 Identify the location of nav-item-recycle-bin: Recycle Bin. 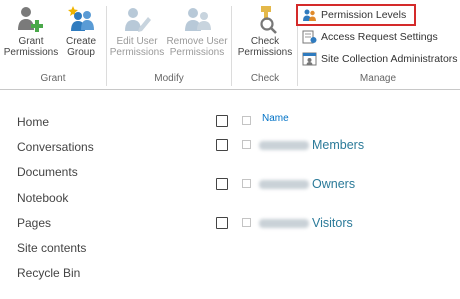
(48, 273).